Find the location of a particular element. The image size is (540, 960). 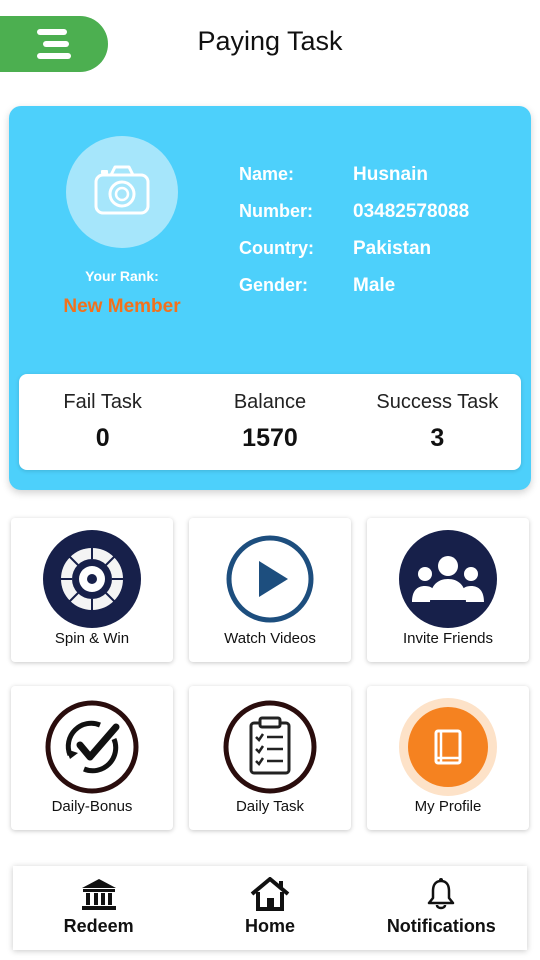

fail-task-value: 0 is located at coordinates (102, 438).